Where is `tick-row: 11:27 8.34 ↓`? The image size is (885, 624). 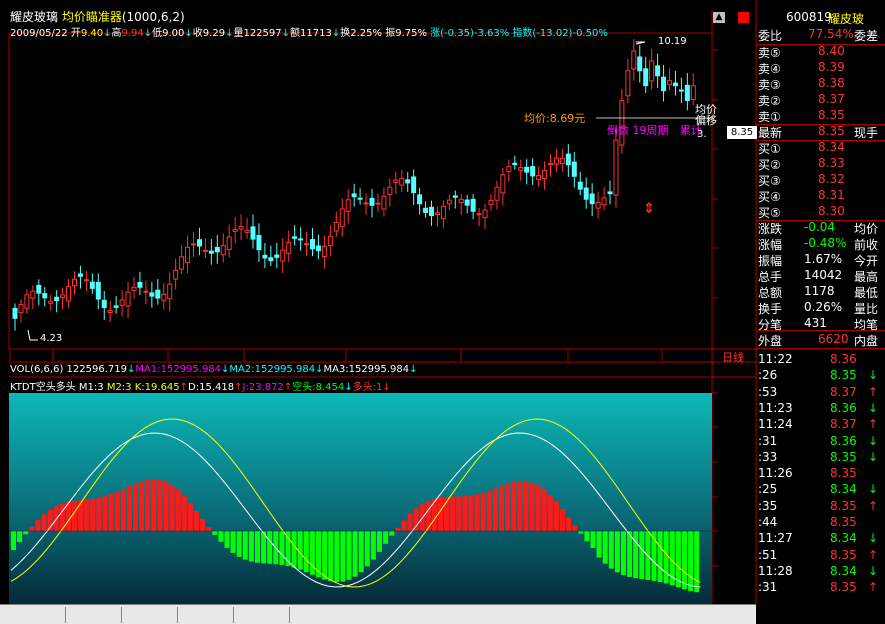 tick-row: 11:27 8.34 ↓ is located at coordinates (820, 539).